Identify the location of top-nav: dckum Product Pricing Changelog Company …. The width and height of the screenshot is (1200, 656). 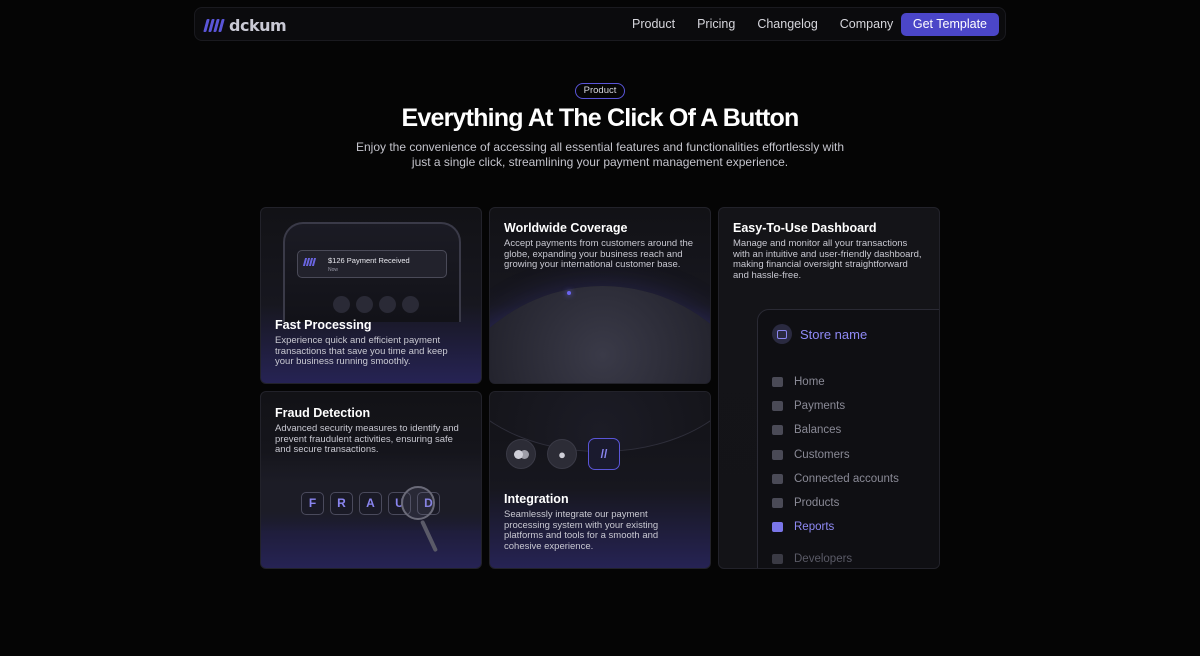
(600, 24).